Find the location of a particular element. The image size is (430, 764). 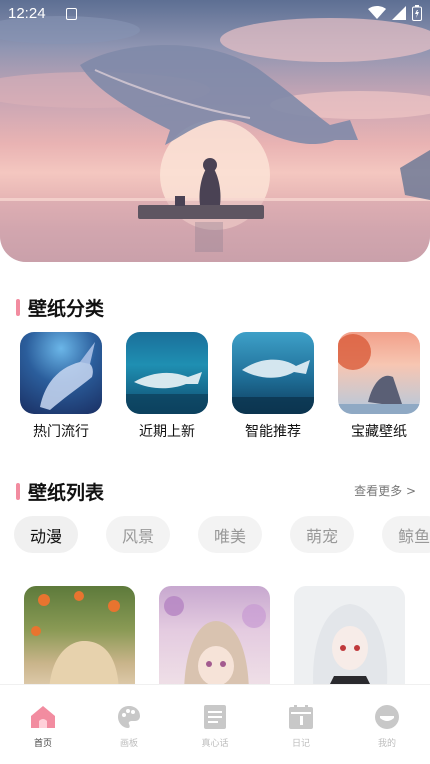

nav-profile: 我的 is located at coordinates (387, 724).